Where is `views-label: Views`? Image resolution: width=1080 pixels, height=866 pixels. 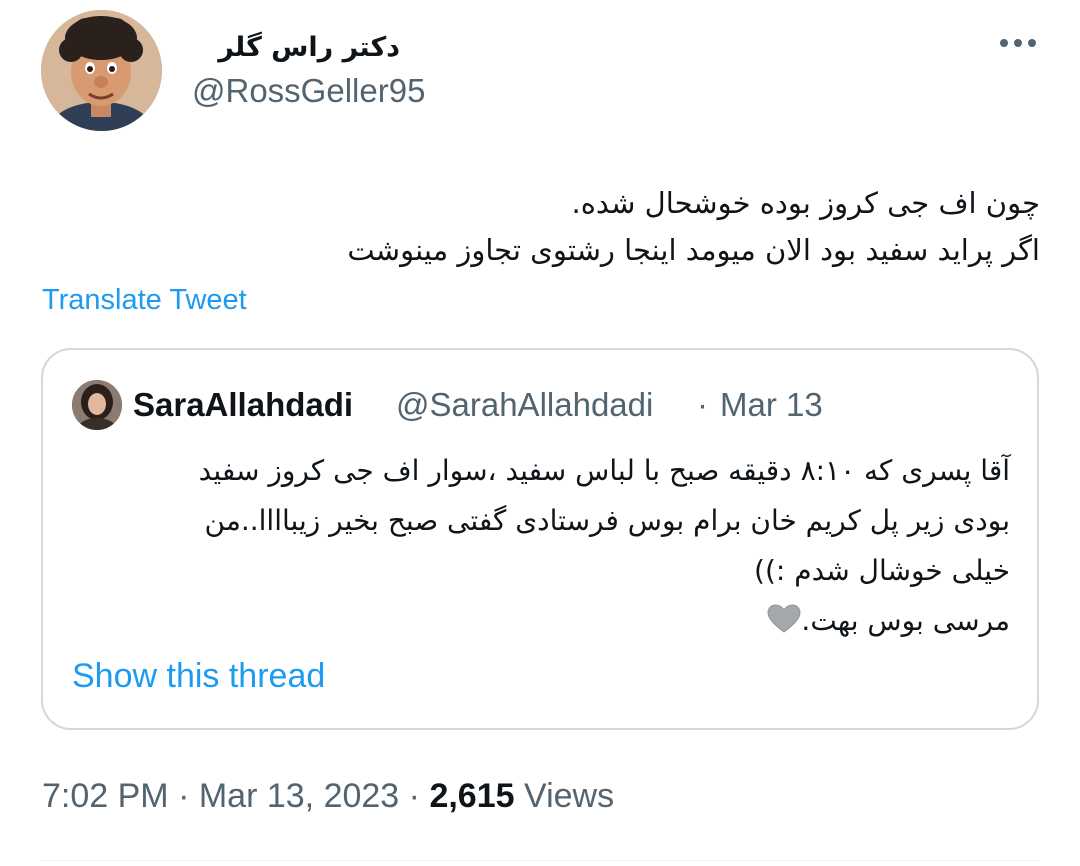
views-label: Views is located at coordinates (569, 796).